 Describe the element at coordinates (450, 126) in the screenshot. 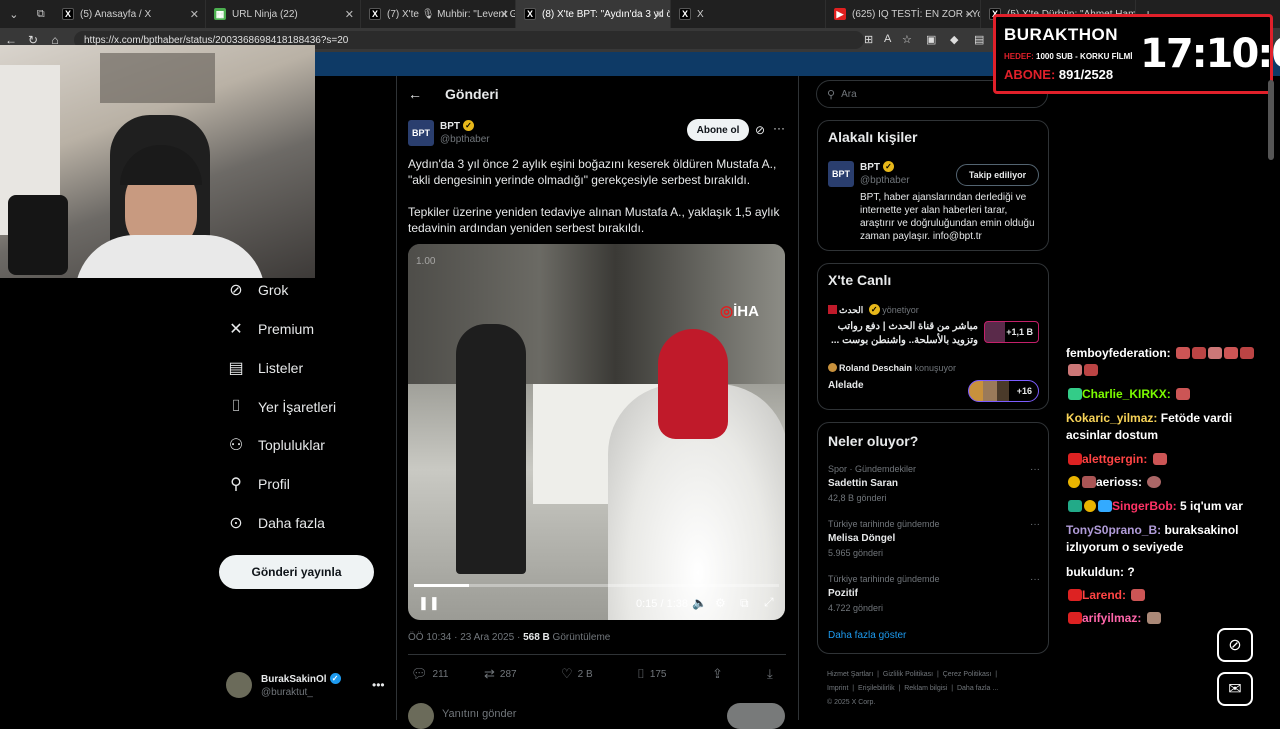

I see `author-name: BPT` at that location.